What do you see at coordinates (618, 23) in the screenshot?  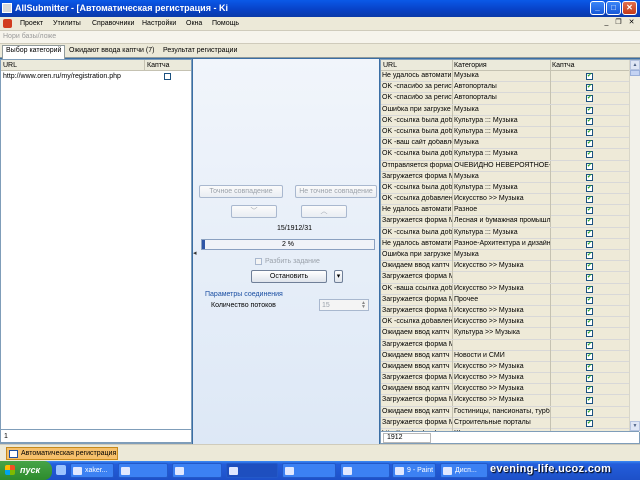 I see `mdi-restore-button: ❐` at bounding box center [618, 23].